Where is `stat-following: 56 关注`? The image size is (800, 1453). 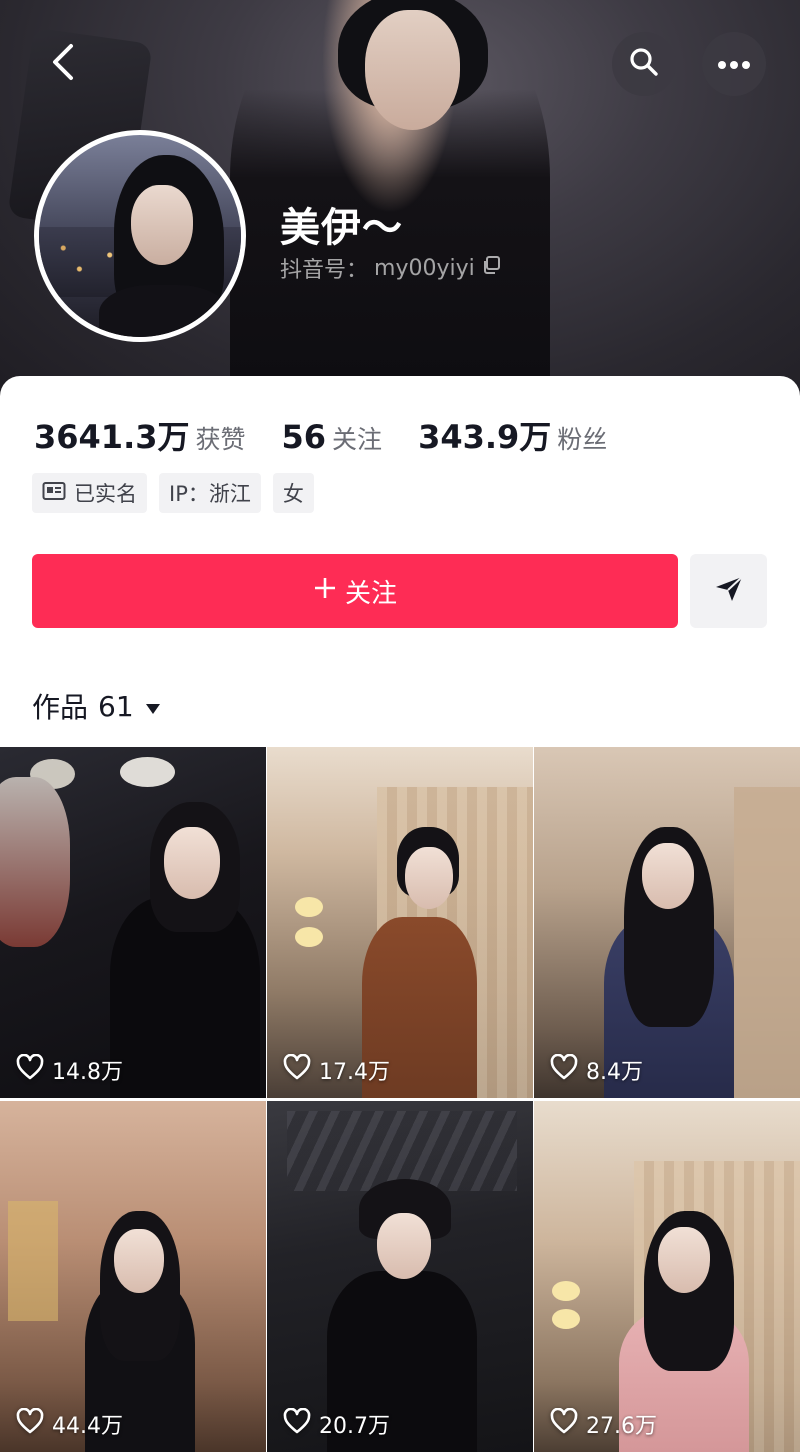
stat-following: 56 关注 is located at coordinates (332, 437).